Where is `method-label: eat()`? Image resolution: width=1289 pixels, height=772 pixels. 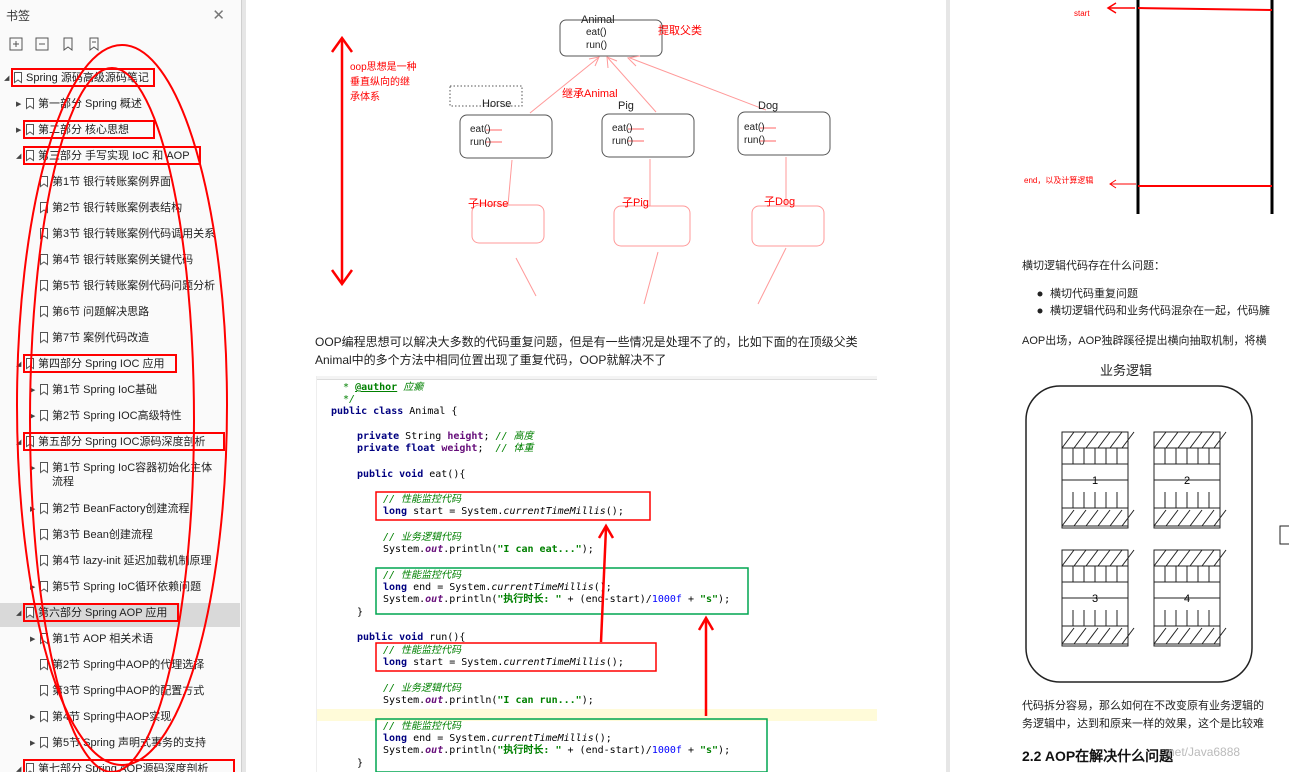
method-label: eat() is located at coordinates (622, 128).